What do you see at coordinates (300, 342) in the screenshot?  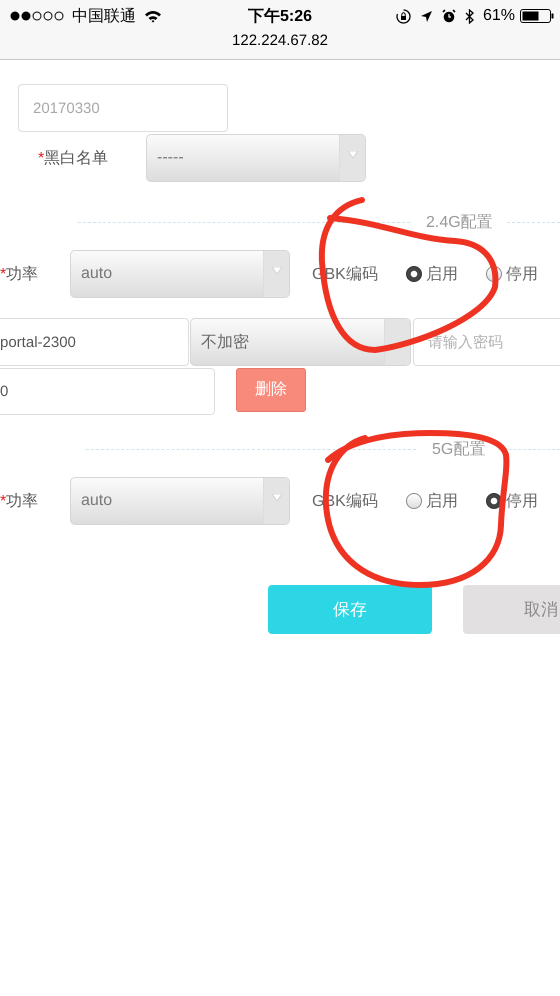 I see `encryption-dropdown: 不加密` at bounding box center [300, 342].